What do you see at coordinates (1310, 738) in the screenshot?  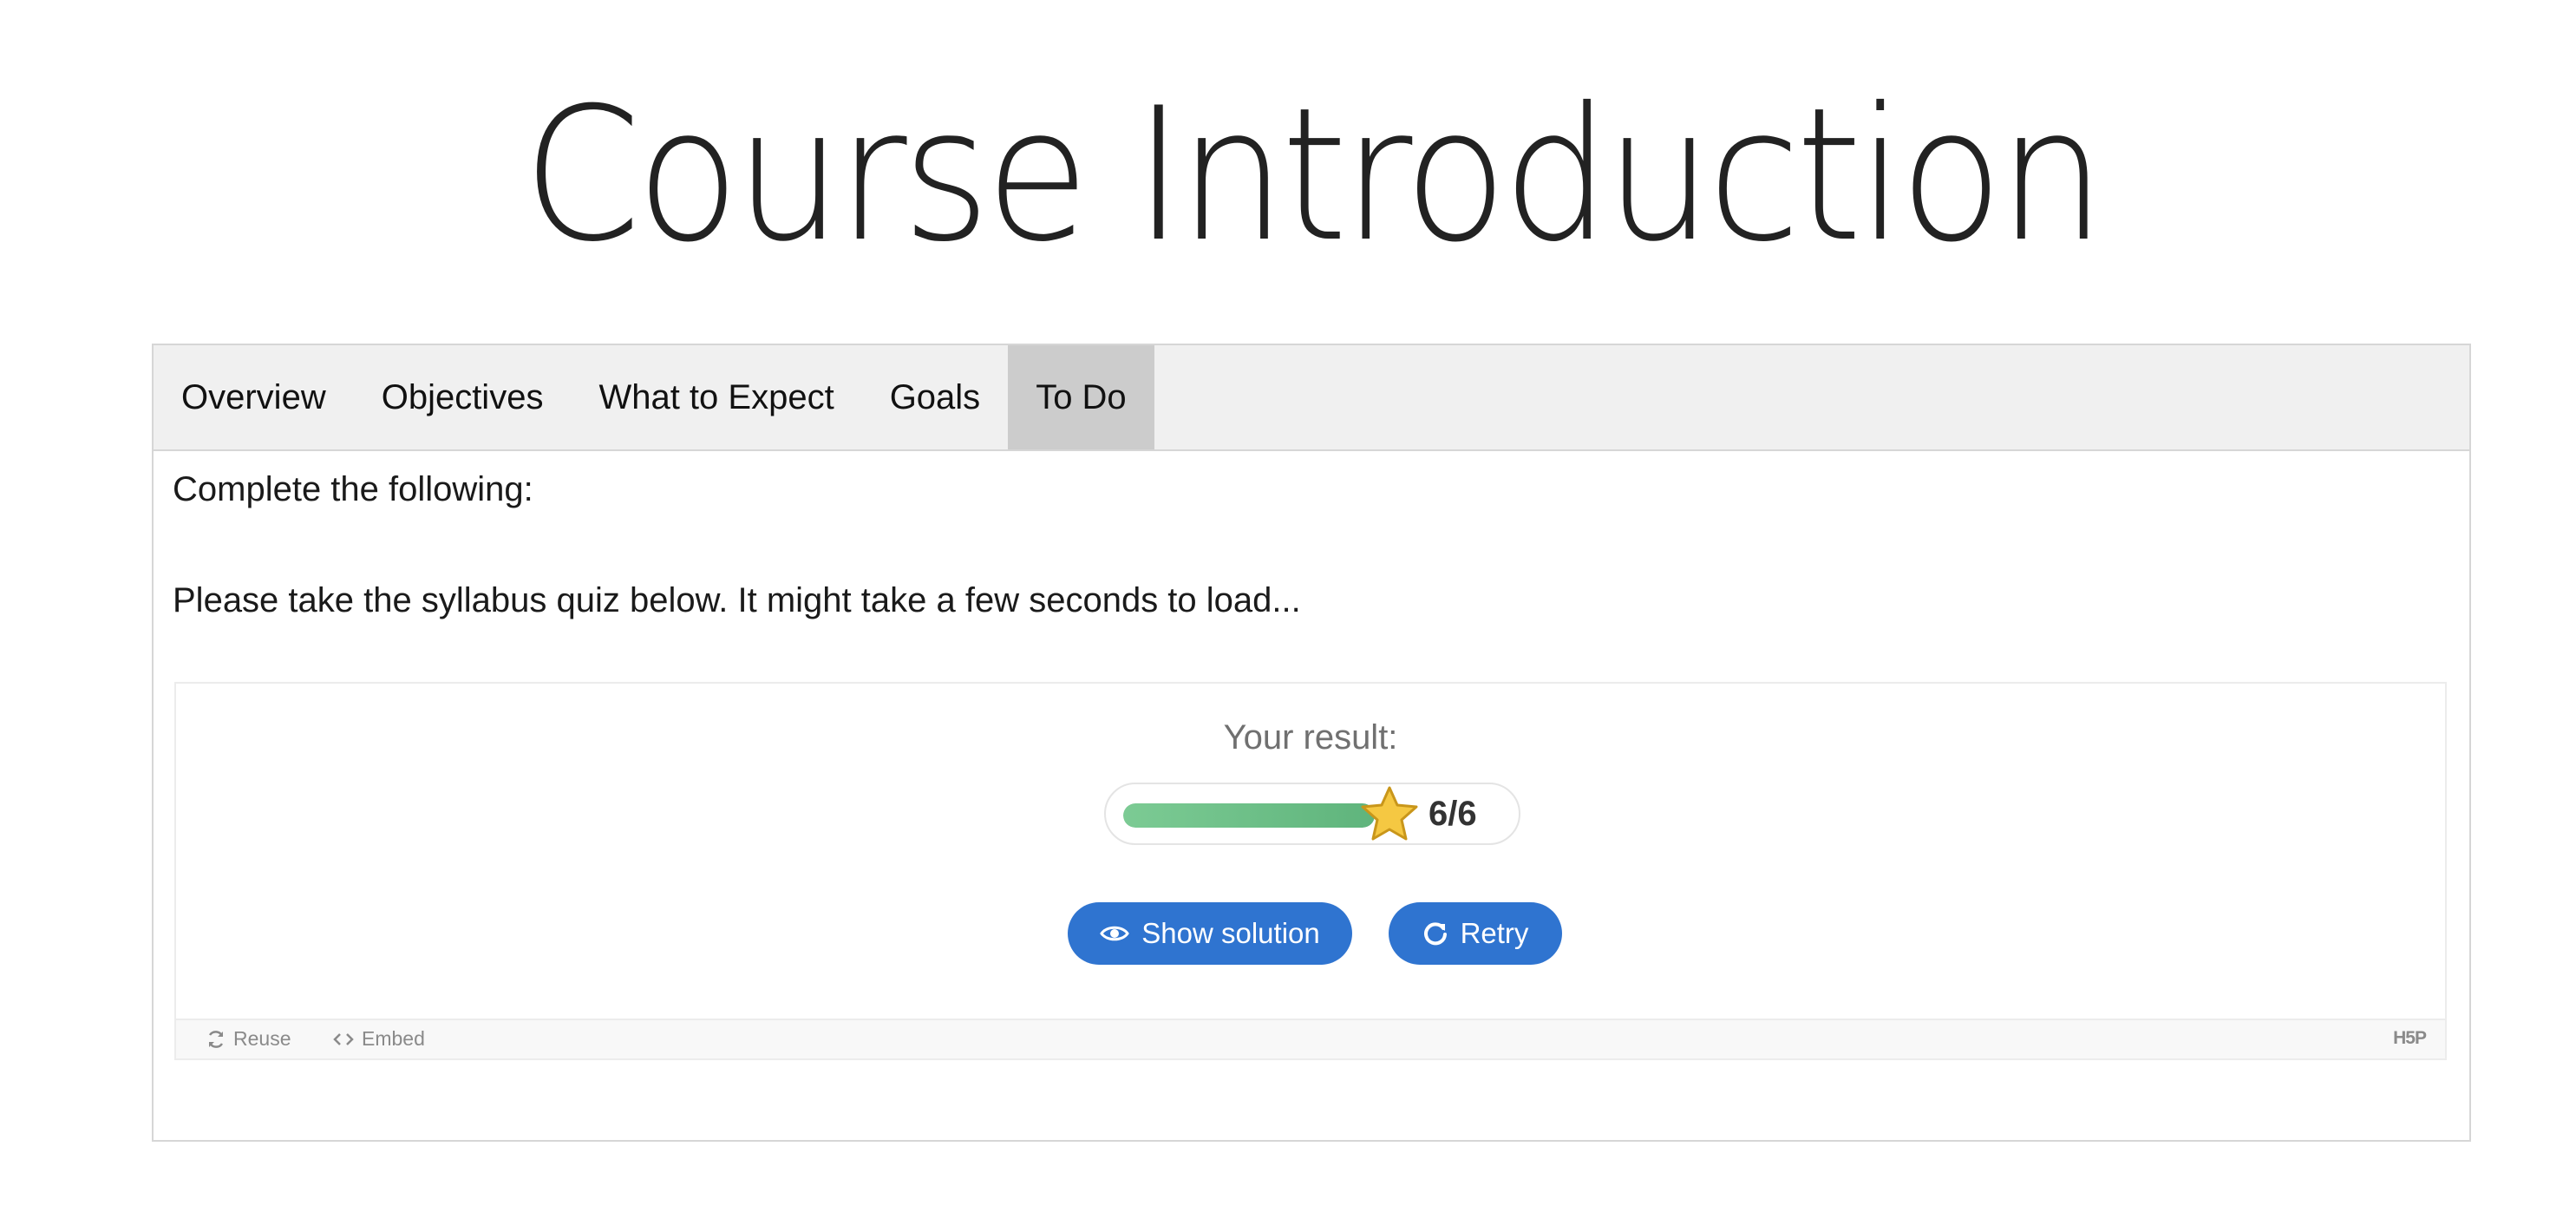 I see `result-label: Your result:` at bounding box center [1310, 738].